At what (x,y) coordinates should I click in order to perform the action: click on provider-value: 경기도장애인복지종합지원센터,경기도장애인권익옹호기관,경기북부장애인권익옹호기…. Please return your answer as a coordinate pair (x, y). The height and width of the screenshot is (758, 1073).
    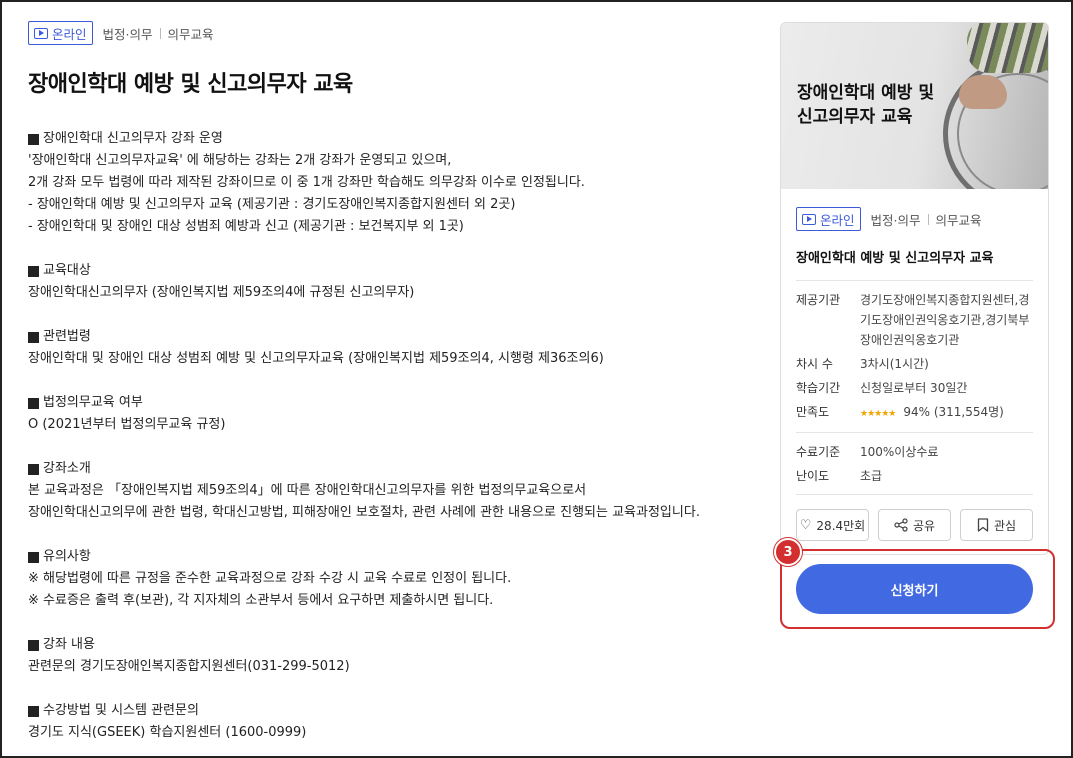
    Looking at the image, I should click on (945, 320).